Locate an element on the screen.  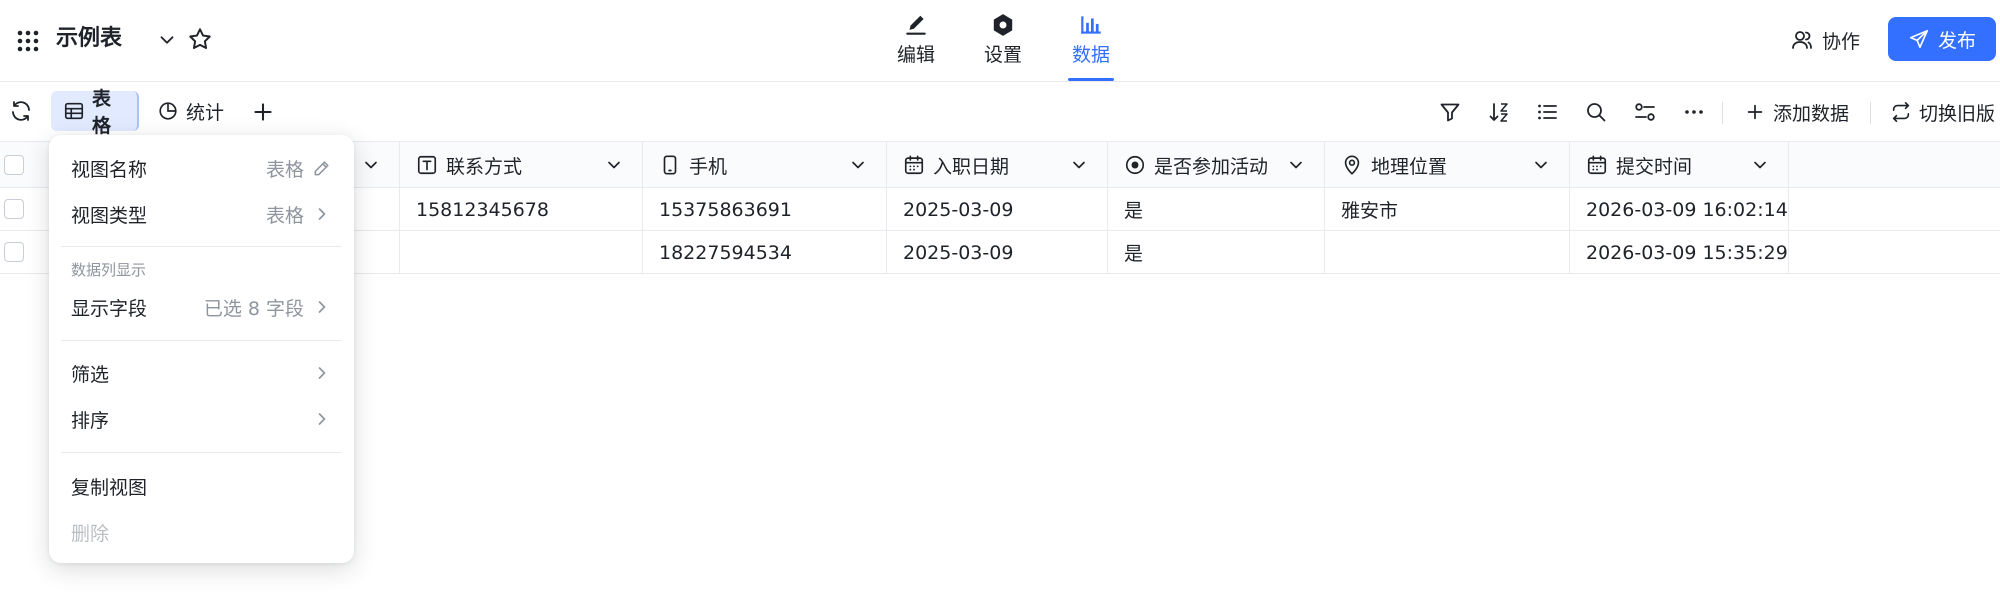
collaborate-label: 协作 is located at coordinates (1841, 41).